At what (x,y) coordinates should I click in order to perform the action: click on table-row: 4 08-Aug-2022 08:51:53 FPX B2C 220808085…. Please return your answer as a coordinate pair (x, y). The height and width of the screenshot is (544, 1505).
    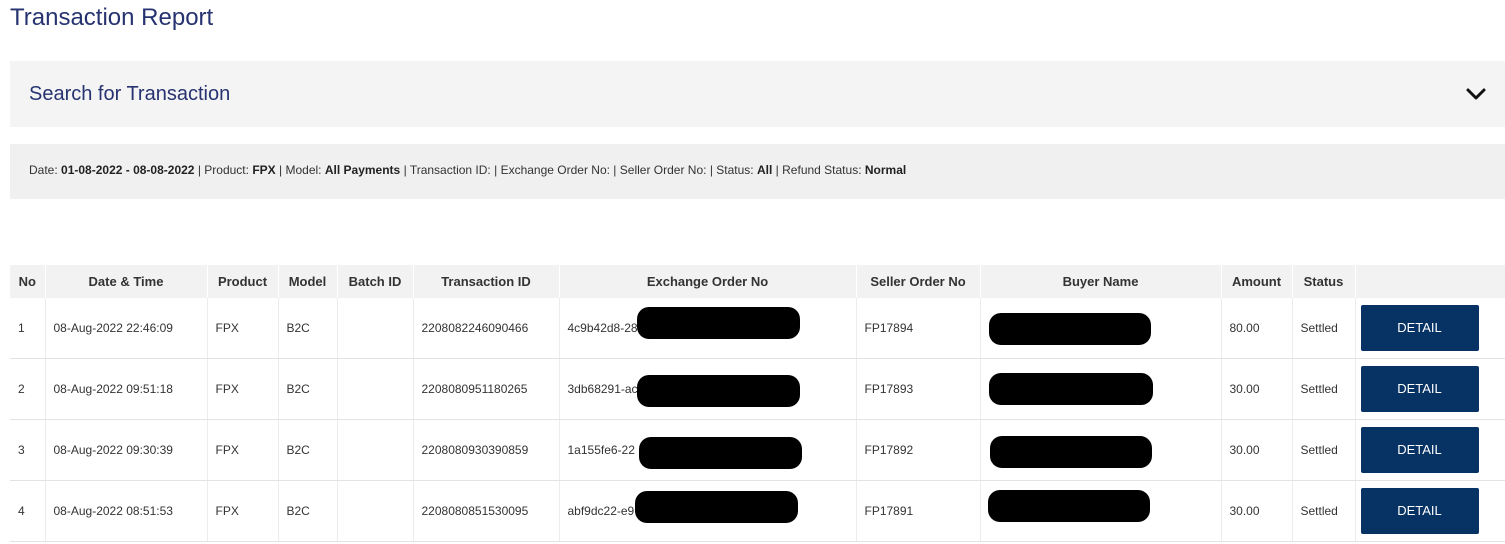
    Looking at the image, I should click on (757, 511).